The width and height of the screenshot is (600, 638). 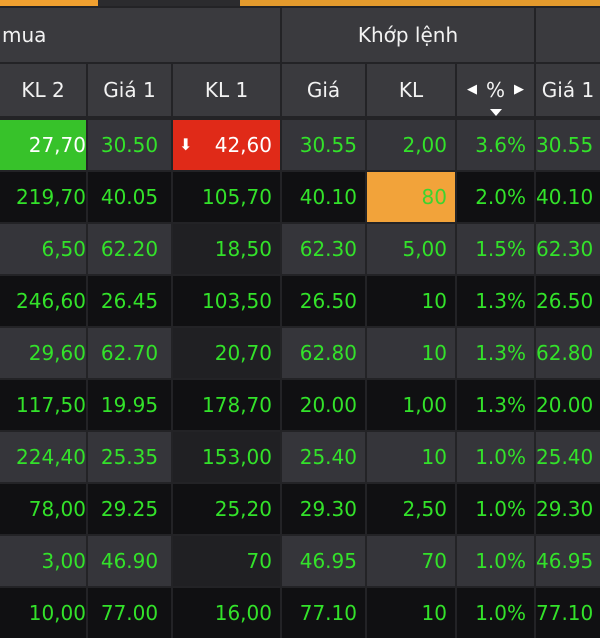 I want to click on table-cell: 2,00, so click(x=411, y=145).